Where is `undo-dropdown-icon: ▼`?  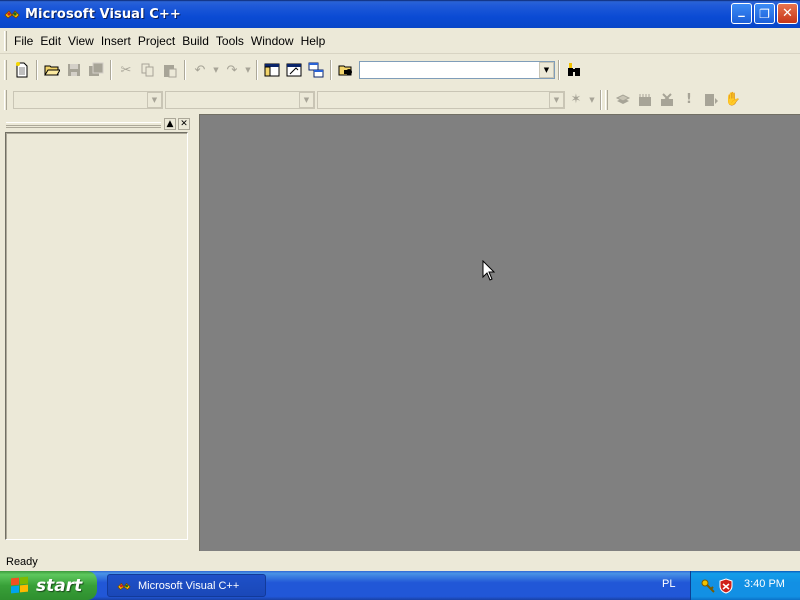
undo-dropdown-icon: ▼ is located at coordinates (216, 70).